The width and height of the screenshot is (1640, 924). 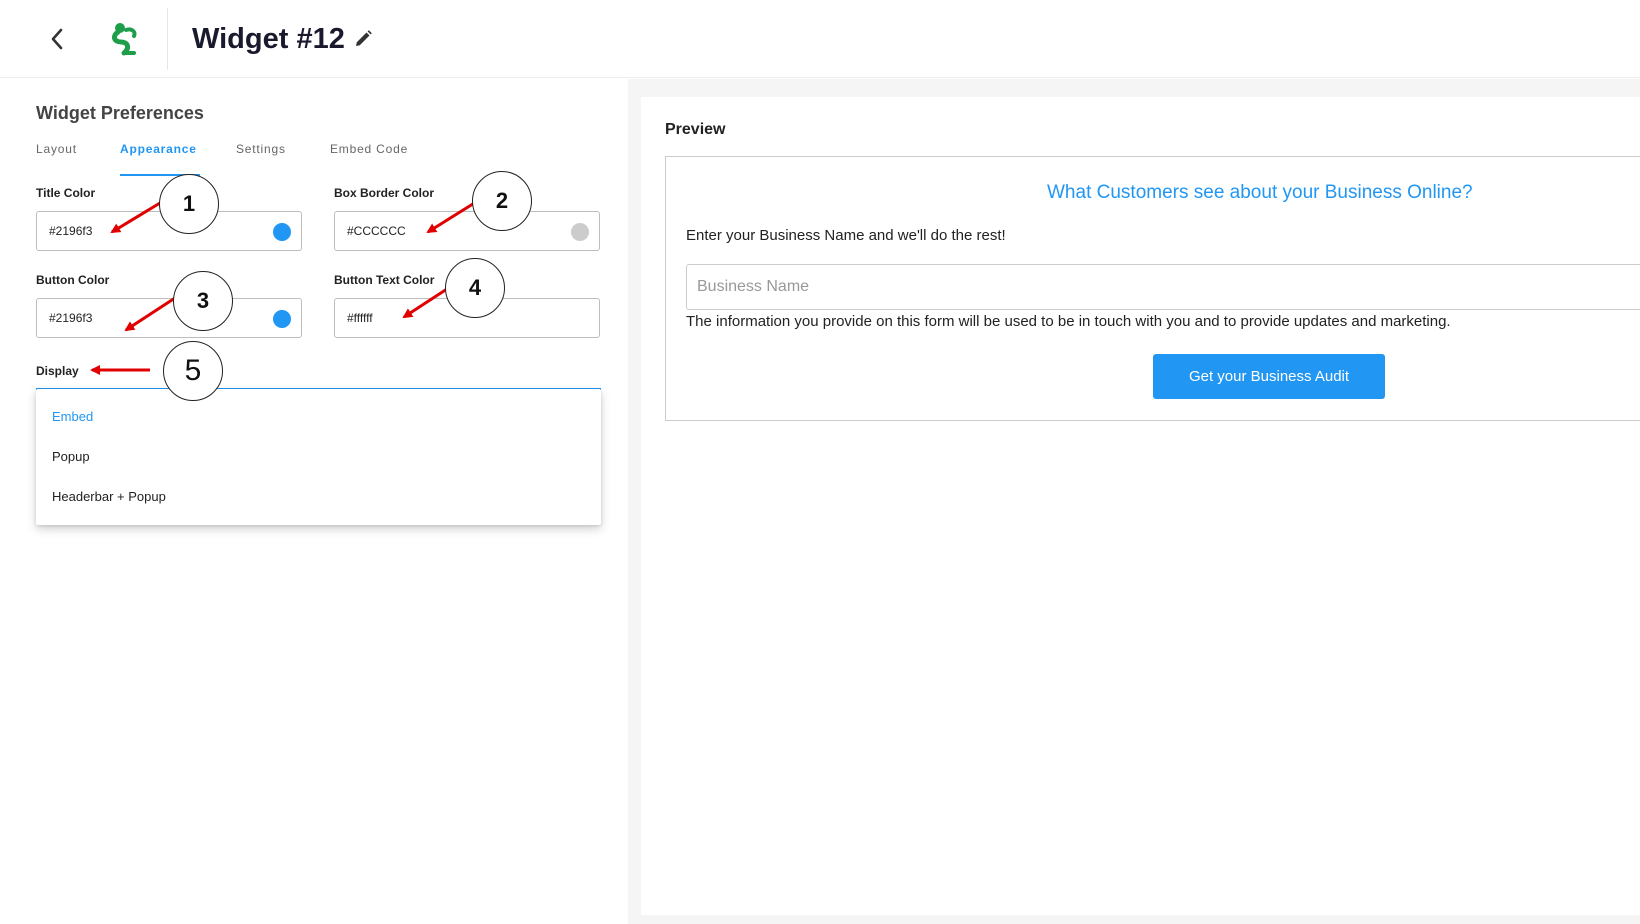 I want to click on preview-title: Preview, so click(x=695, y=129).